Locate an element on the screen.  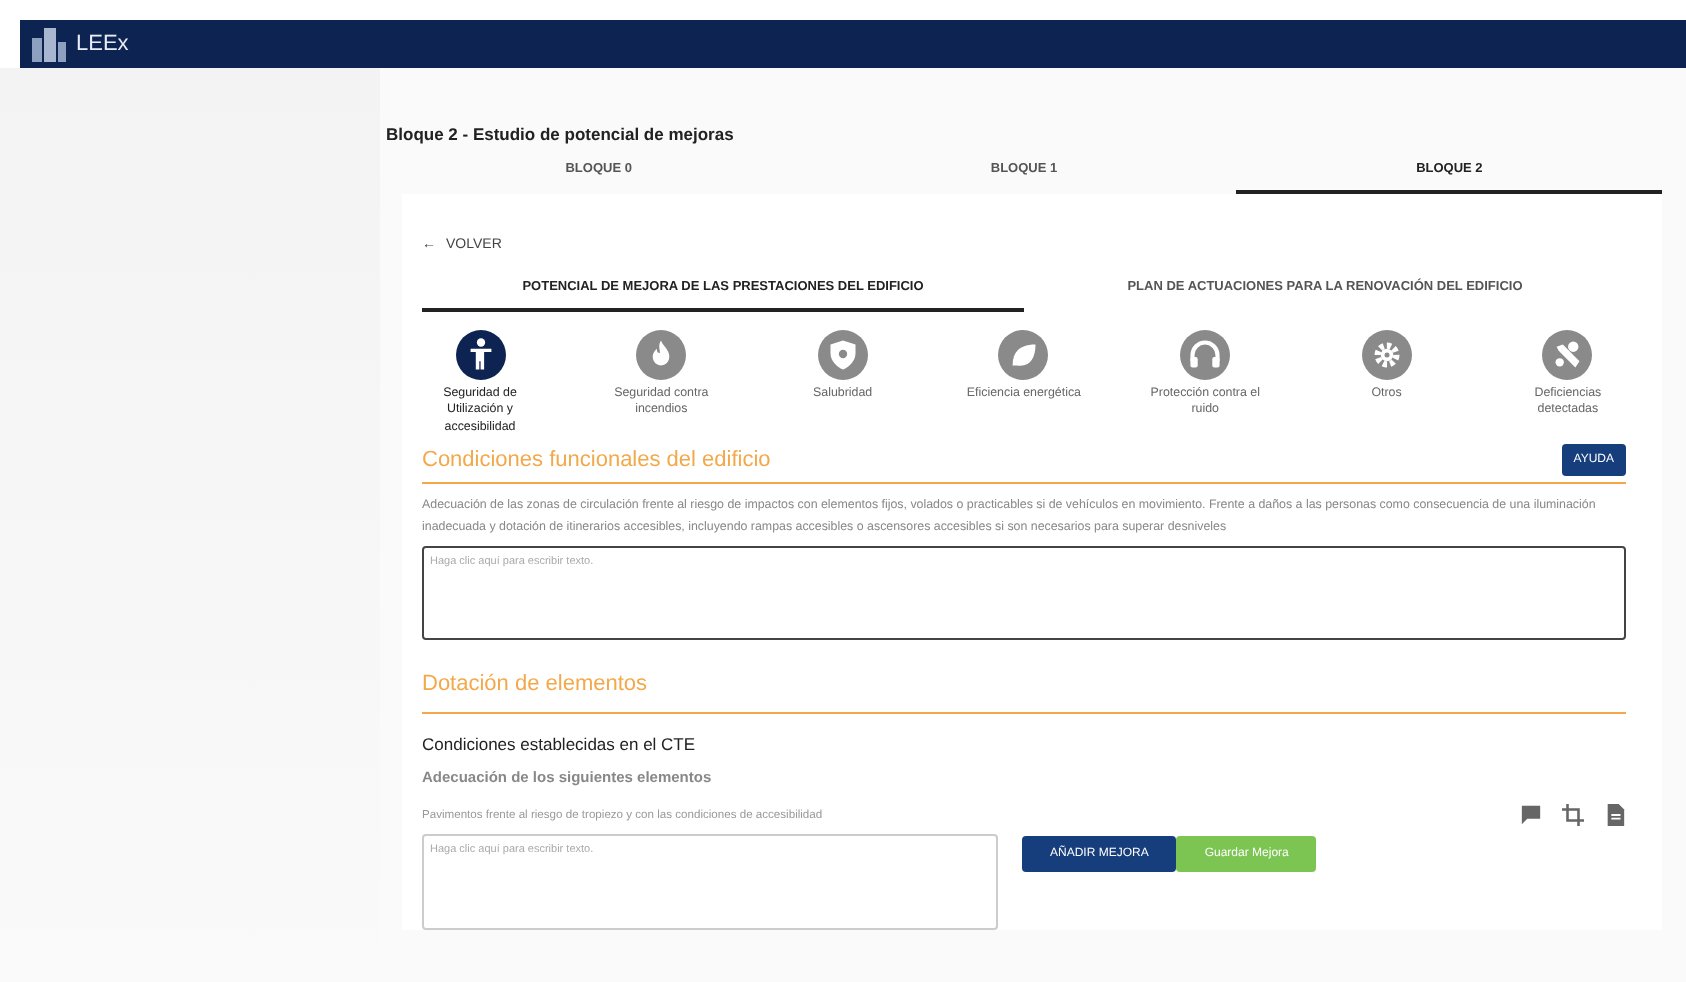
crop-icon is located at coordinates (1573, 815).